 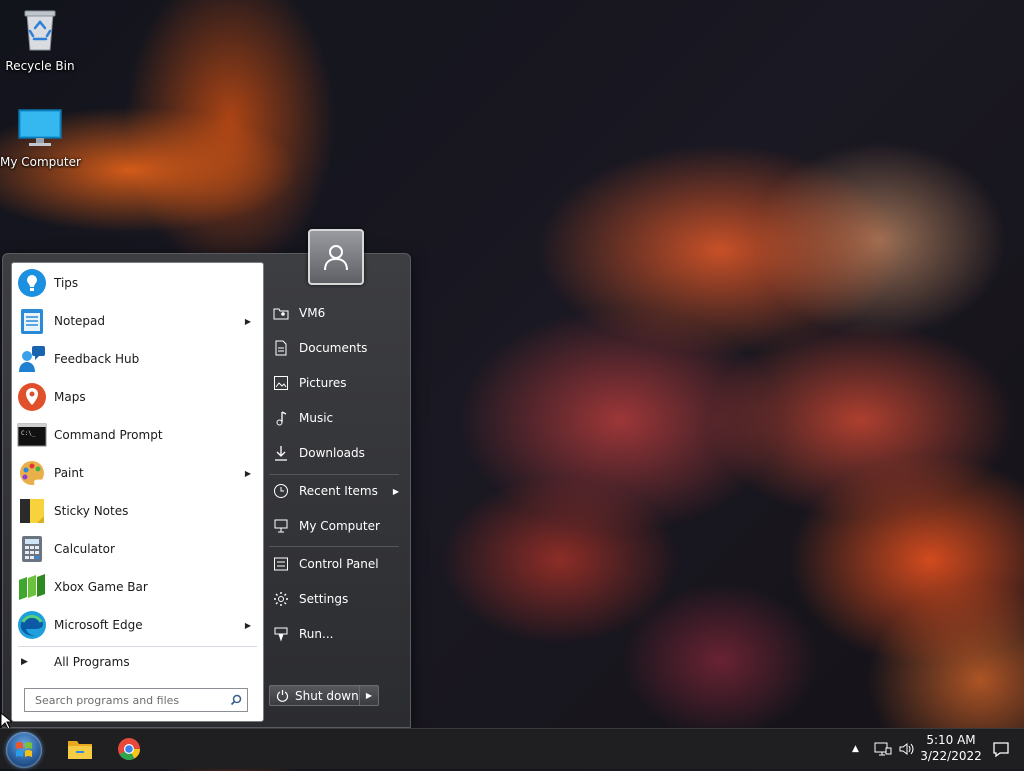 I want to click on right-item-label: Downloads, so click(x=332, y=453).